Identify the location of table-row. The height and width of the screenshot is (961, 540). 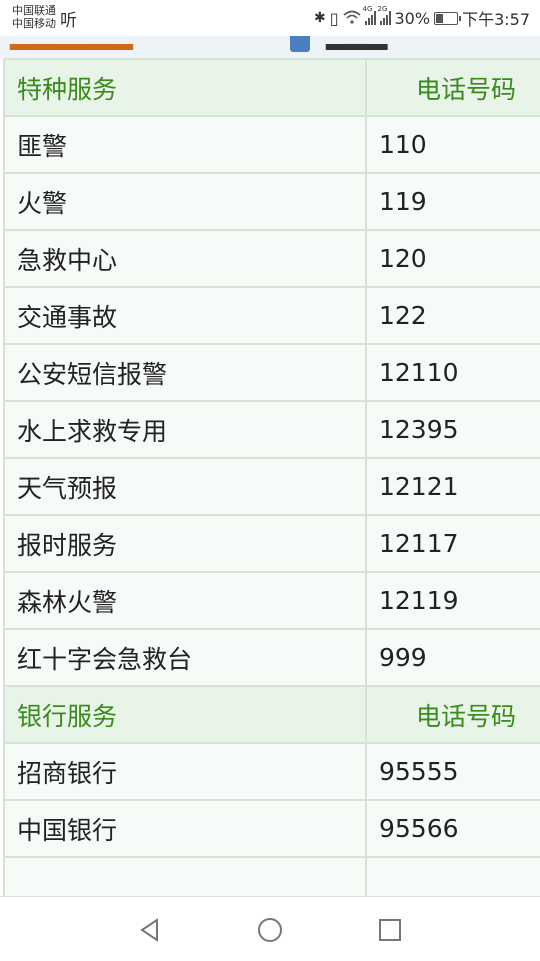
(271, 876).